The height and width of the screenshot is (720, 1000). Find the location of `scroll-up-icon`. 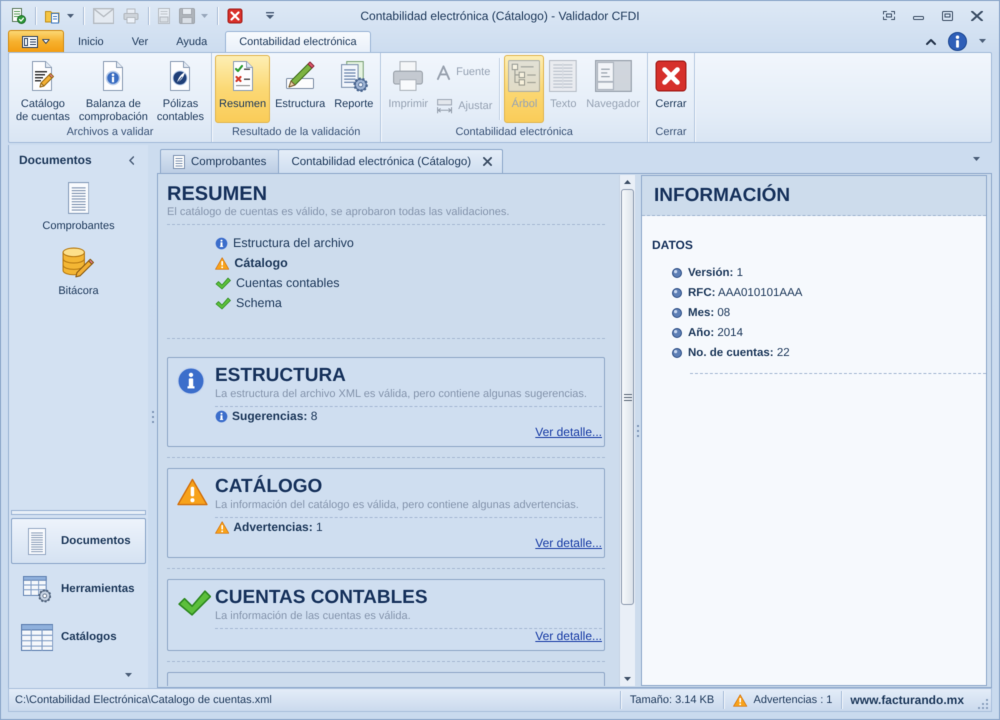

scroll-up-icon is located at coordinates (627, 182).